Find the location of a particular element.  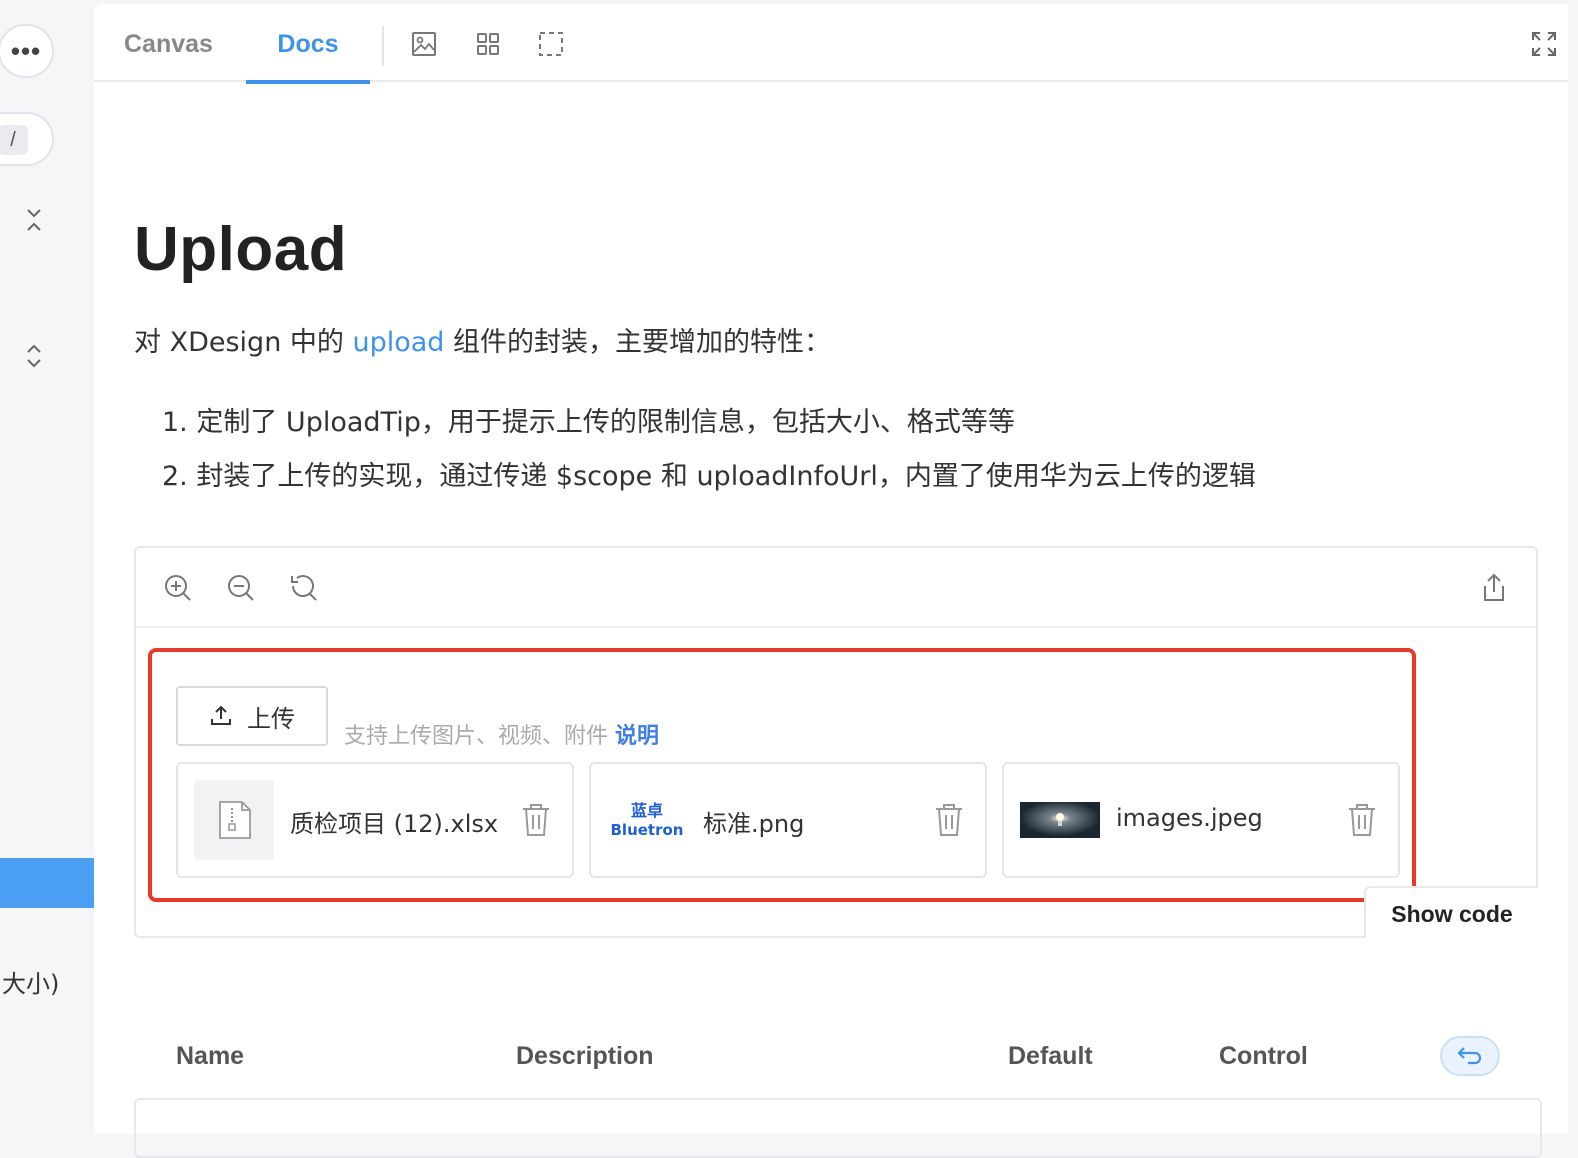

grid-icon is located at coordinates (488, 44).